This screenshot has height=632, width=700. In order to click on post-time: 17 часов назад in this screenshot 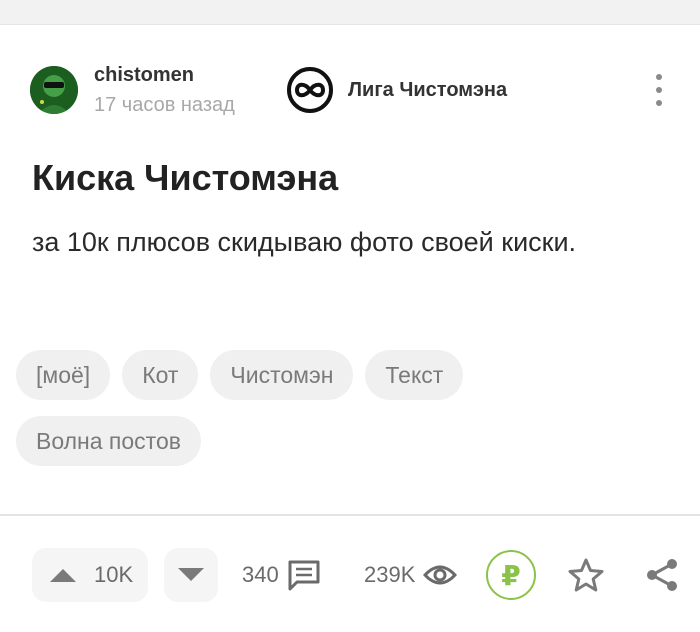, I will do `click(164, 105)`.